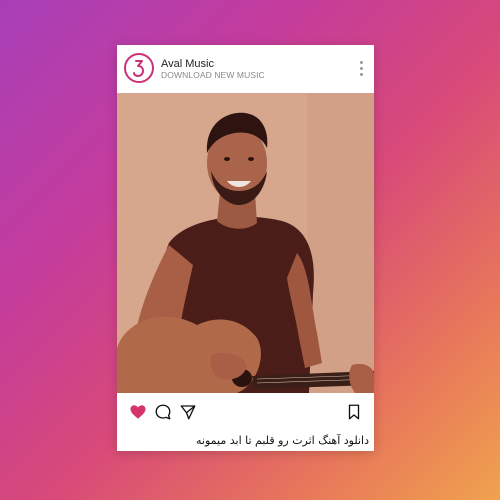  What do you see at coordinates (188, 412) in the screenshot?
I see `send-paper-plane-icon` at bounding box center [188, 412].